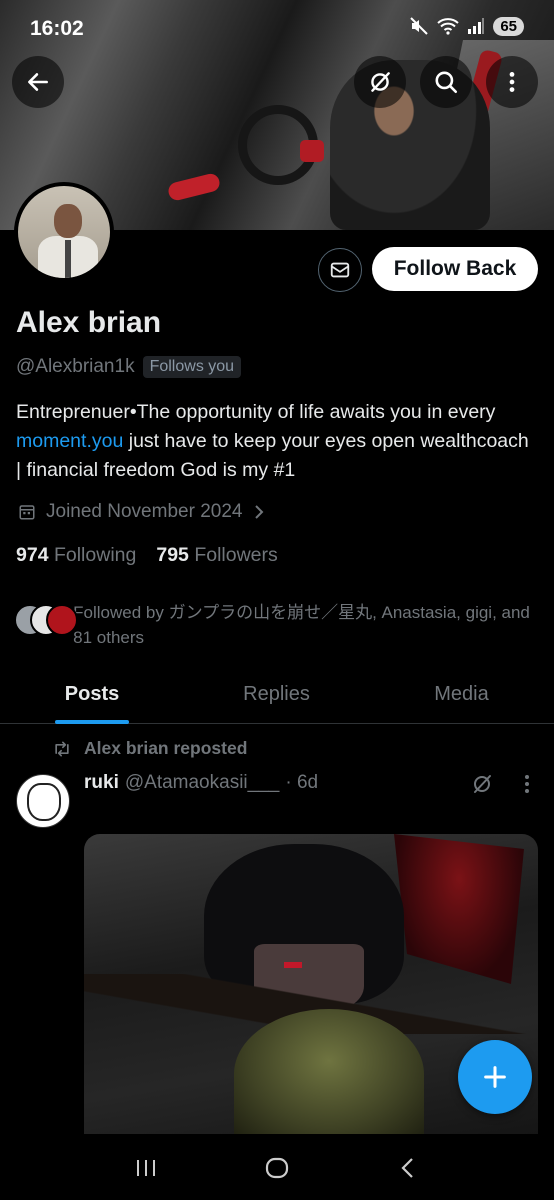 The width and height of the screenshot is (554, 1200). I want to click on signal-icon, so click(476, 26).